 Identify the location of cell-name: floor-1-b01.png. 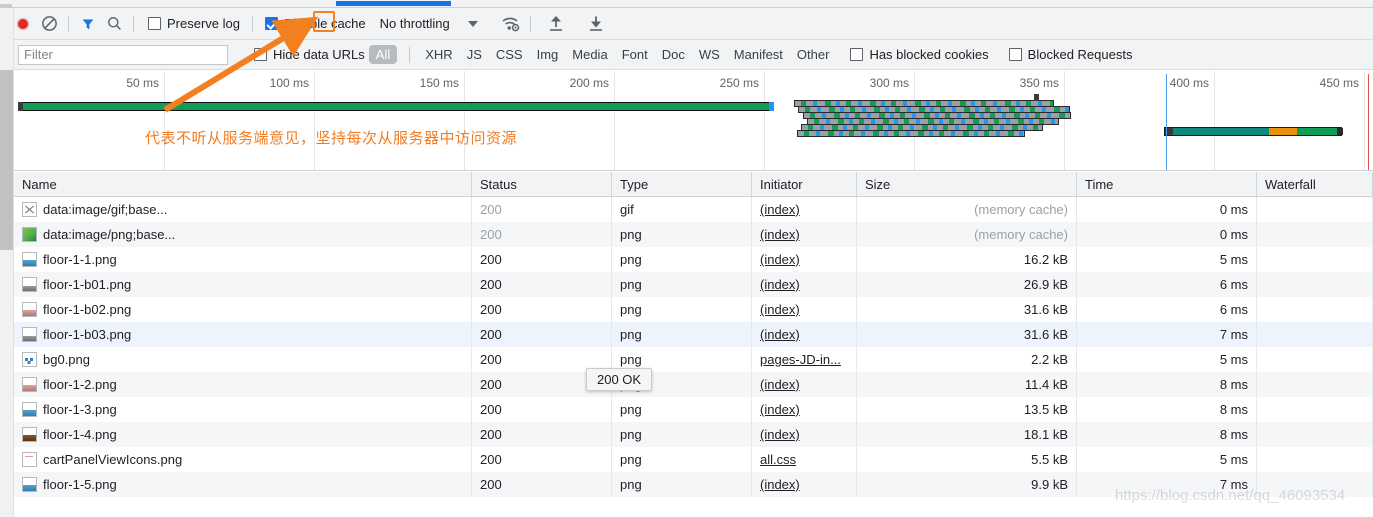
(243, 284).